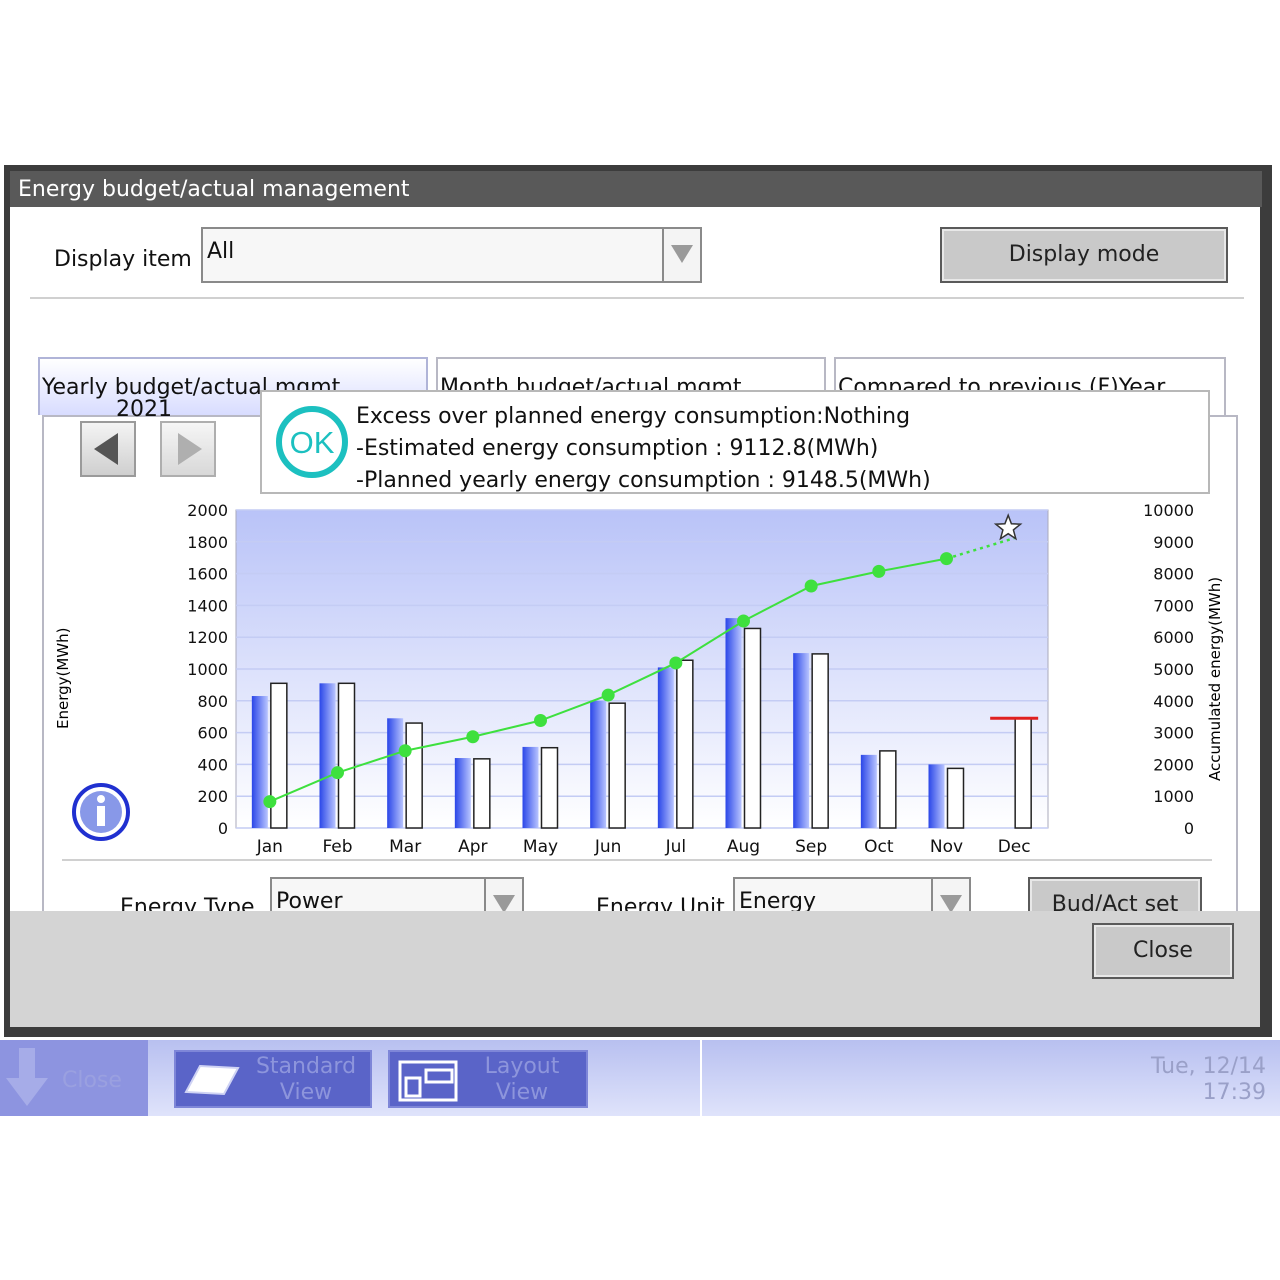 Image resolution: width=1280 pixels, height=1280 pixels. I want to click on ok-badge-text: OK, so click(312, 442).